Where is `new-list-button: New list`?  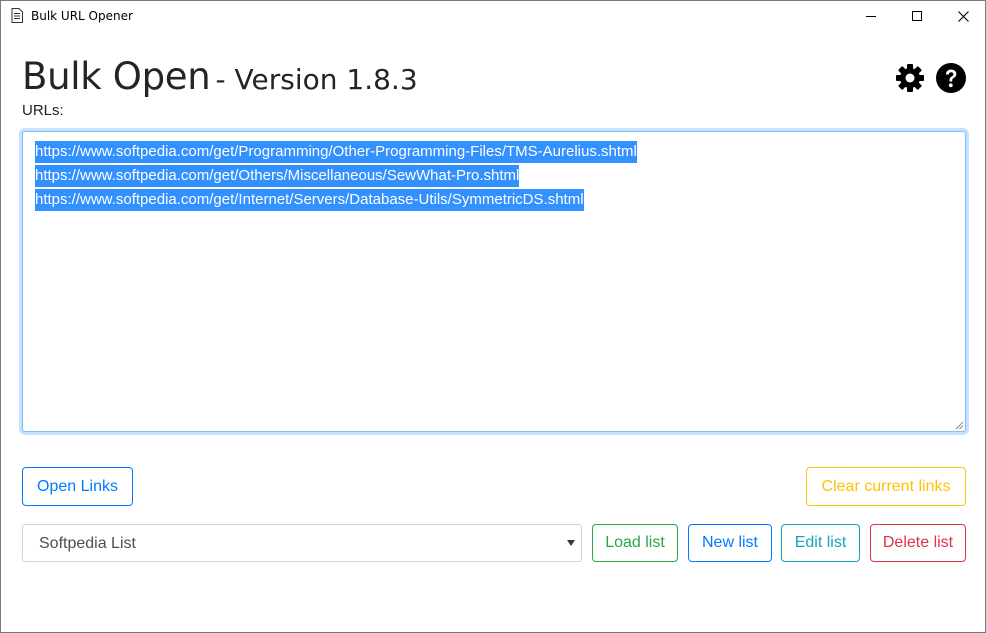
new-list-button: New list is located at coordinates (730, 543).